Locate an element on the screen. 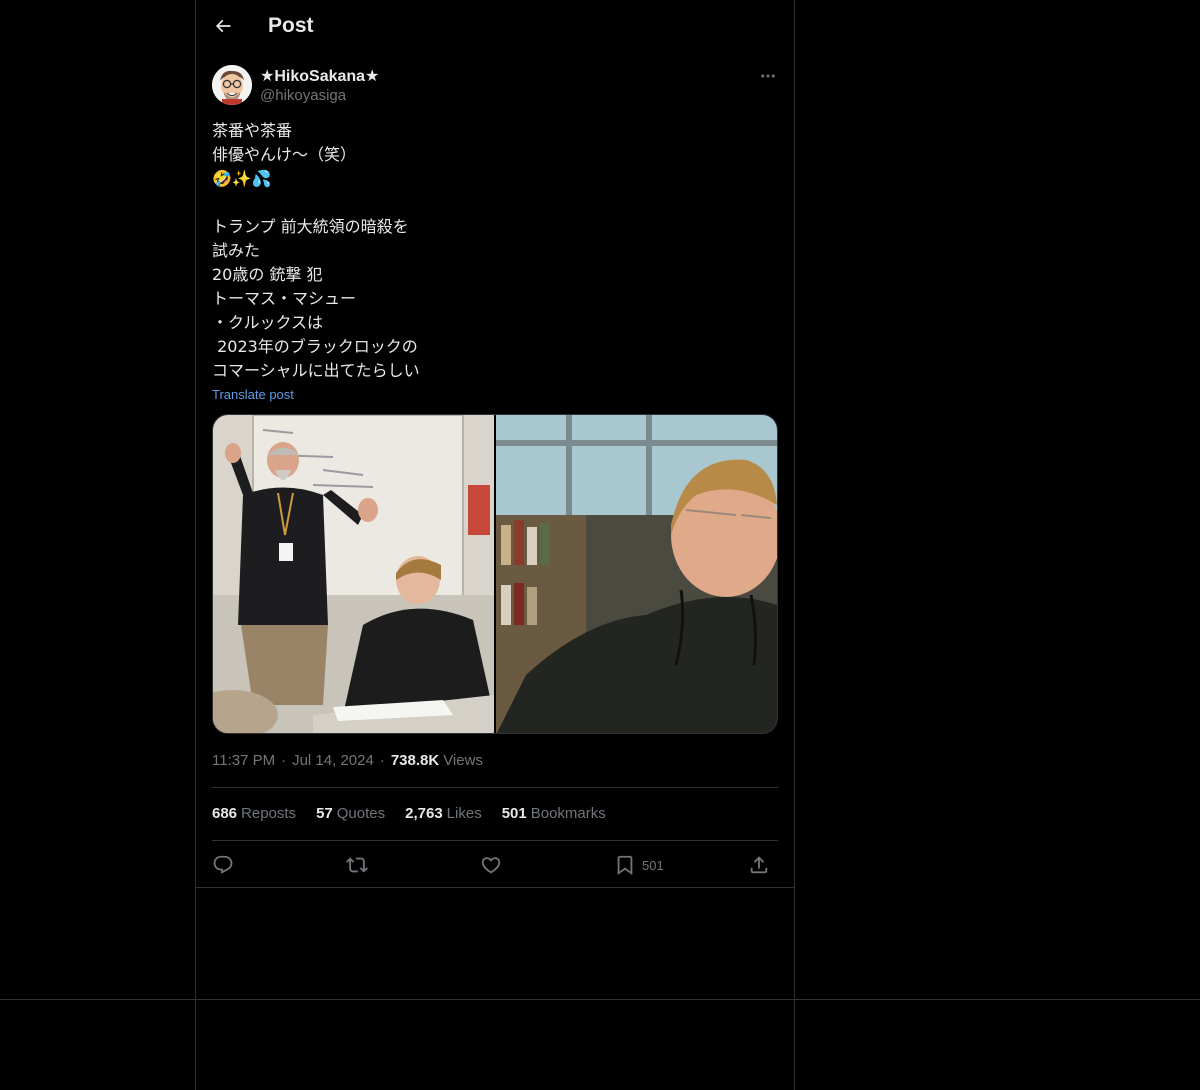 The width and height of the screenshot is (1200, 1090). post-line: 試みた is located at coordinates (236, 250).